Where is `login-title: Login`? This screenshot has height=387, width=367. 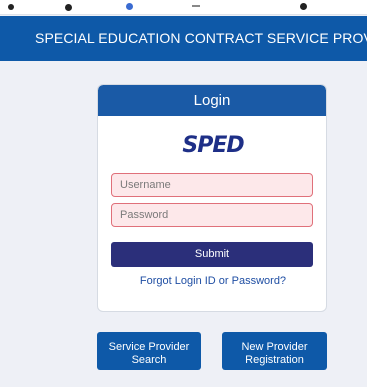 login-title: Login is located at coordinates (212, 100).